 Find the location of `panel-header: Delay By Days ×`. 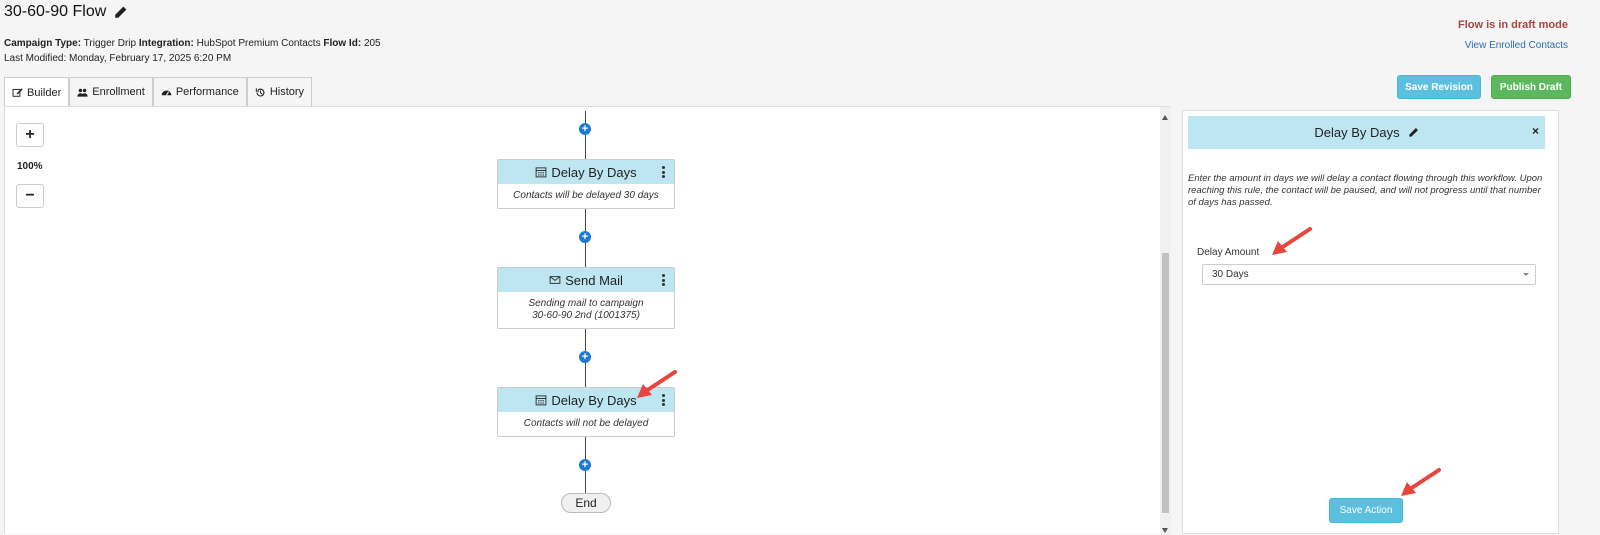

panel-header: Delay By Days × is located at coordinates (1366, 132).